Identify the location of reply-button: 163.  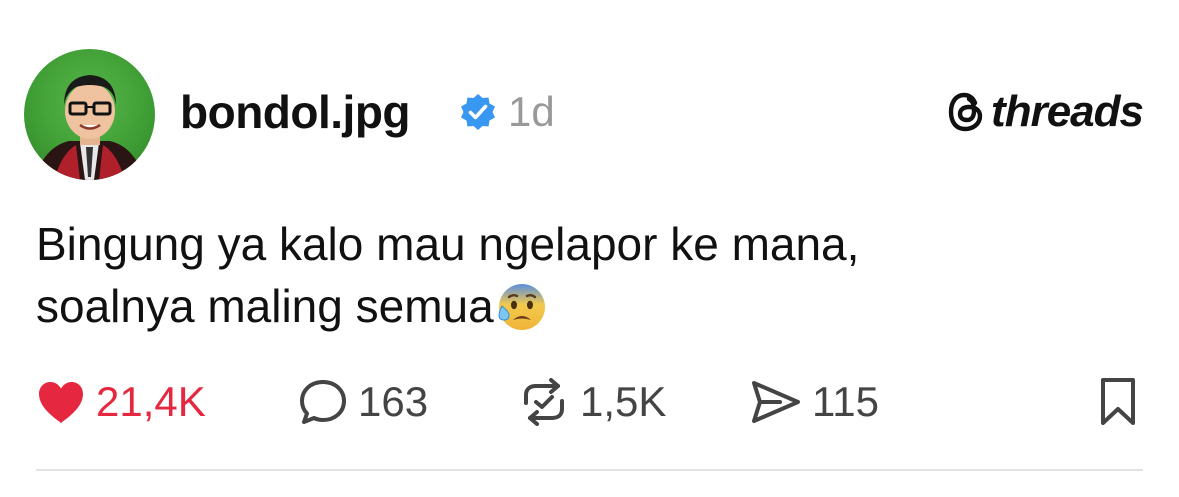
(363, 402).